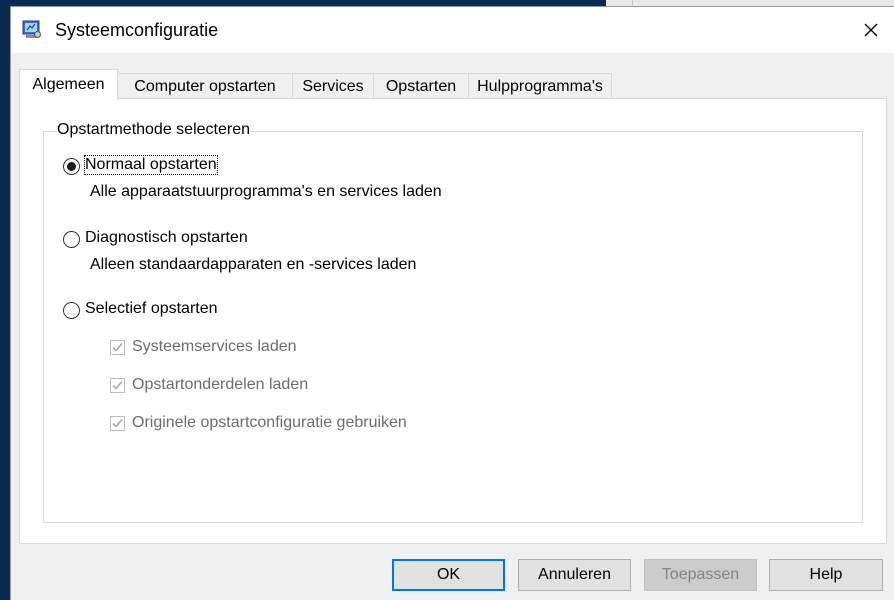  What do you see at coordinates (151, 165) in the screenshot?
I see `radio-label-normal: Normaal opstarten` at bounding box center [151, 165].